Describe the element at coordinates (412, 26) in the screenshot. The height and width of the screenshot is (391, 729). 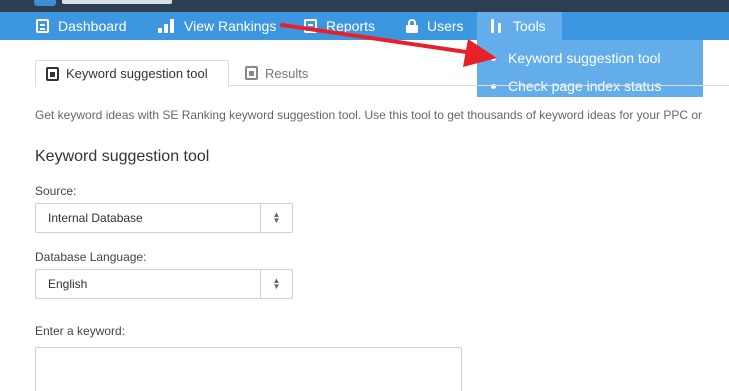
I see `lock-icon` at that location.